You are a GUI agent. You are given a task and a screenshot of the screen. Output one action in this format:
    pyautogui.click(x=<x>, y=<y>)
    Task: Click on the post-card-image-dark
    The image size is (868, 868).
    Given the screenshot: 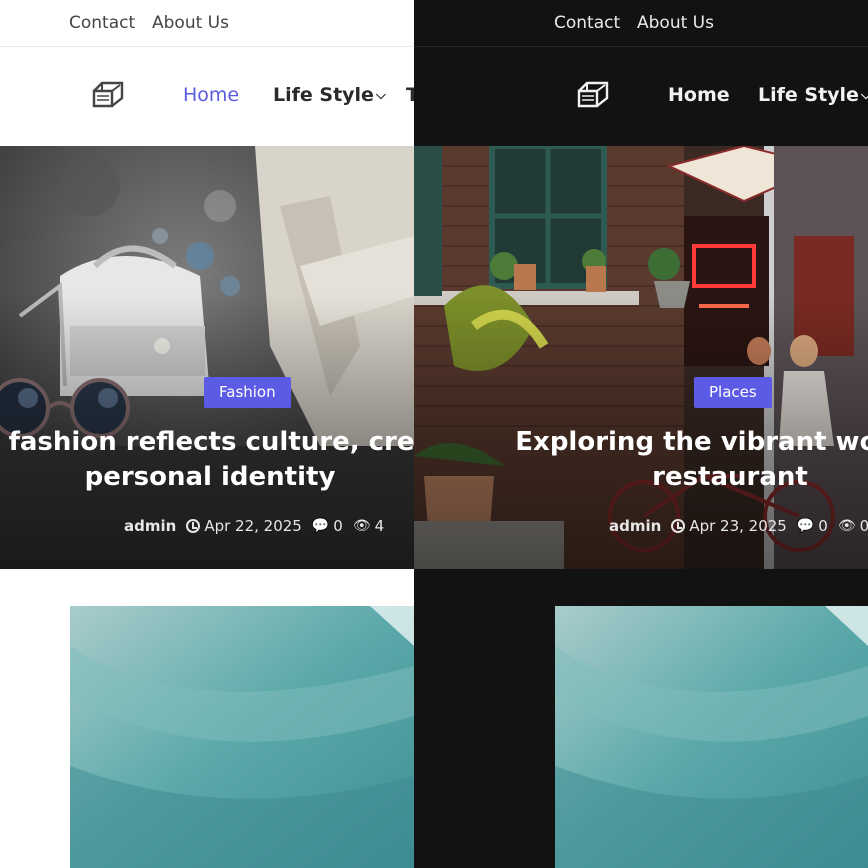 What is the action you would take?
    pyautogui.click(x=711, y=737)
    